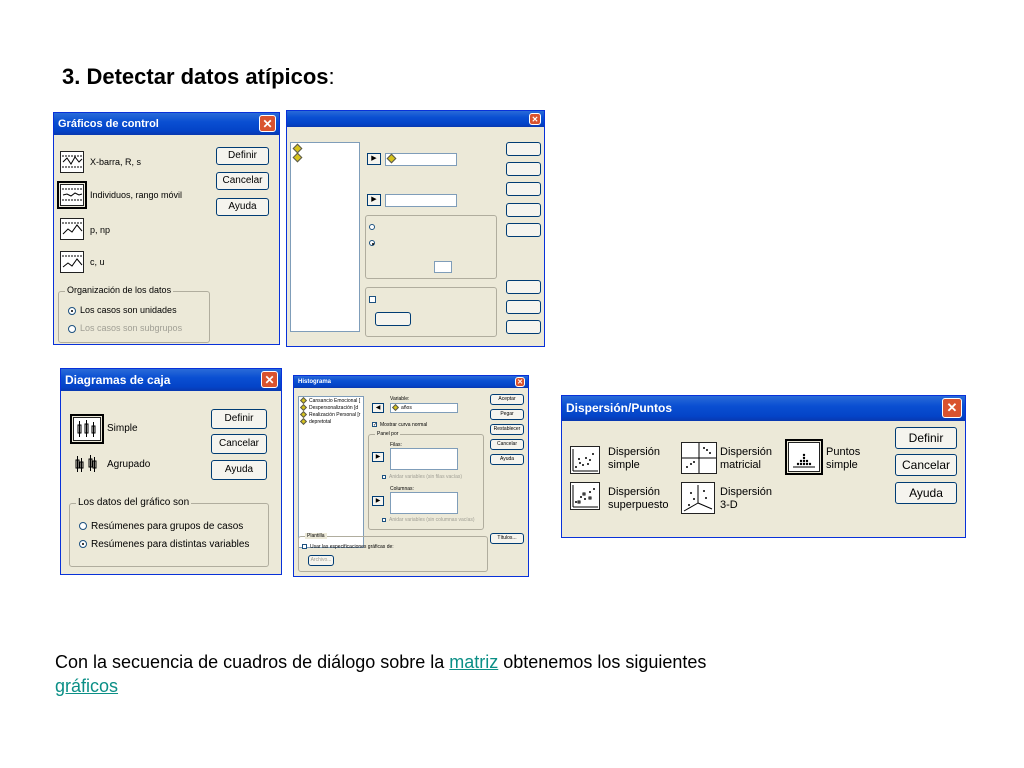 The width and height of the screenshot is (1024, 768). What do you see at coordinates (331, 401) in the screenshot?
I see `list-item: Cansancio Emocional [` at bounding box center [331, 401].